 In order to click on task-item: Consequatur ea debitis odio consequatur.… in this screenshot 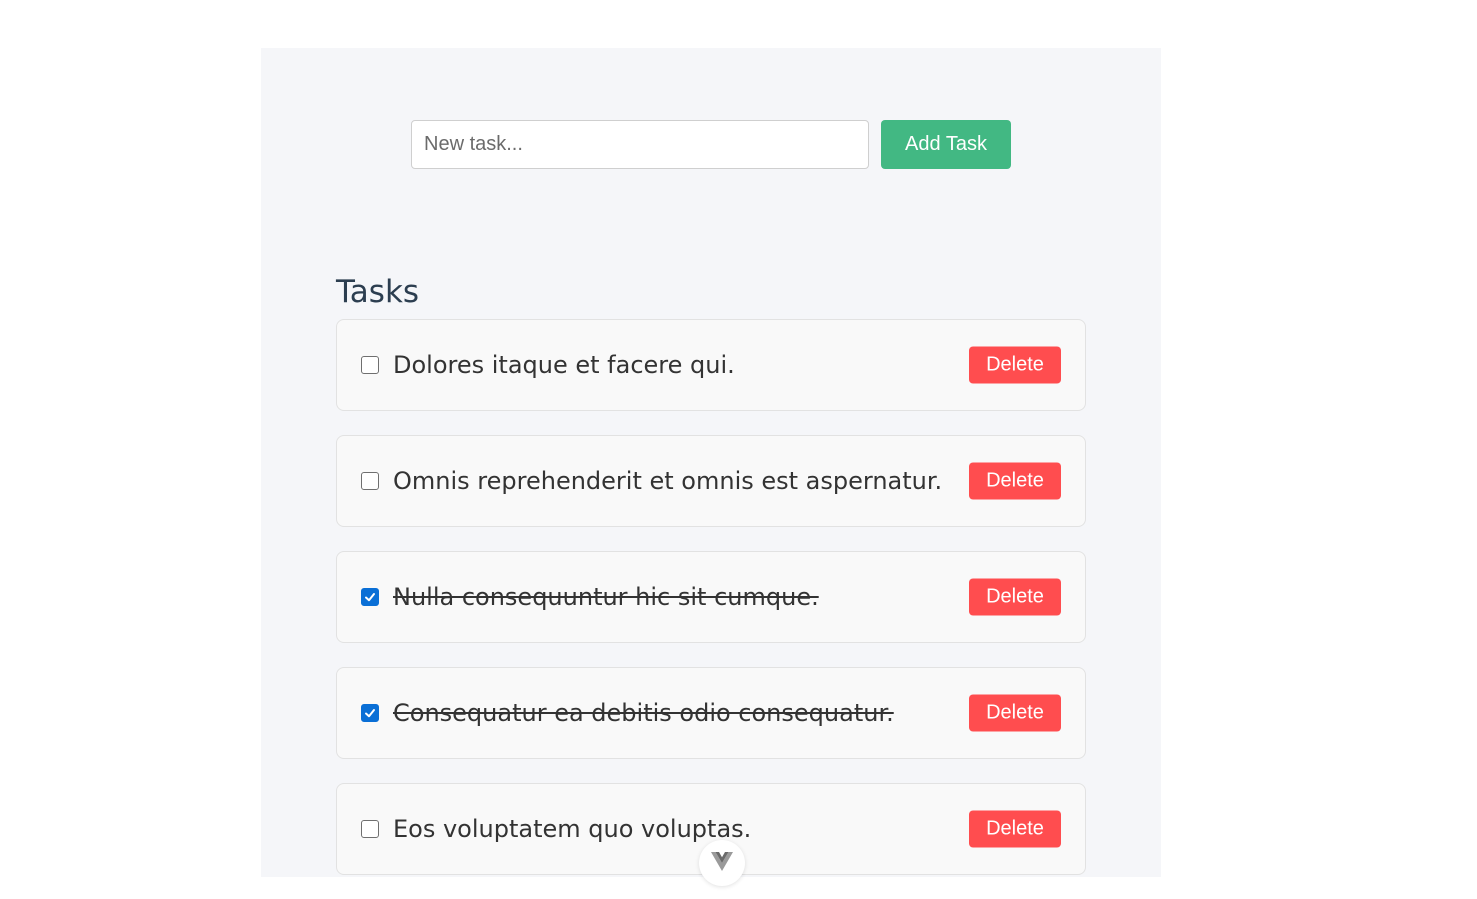, I will do `click(711, 713)`.